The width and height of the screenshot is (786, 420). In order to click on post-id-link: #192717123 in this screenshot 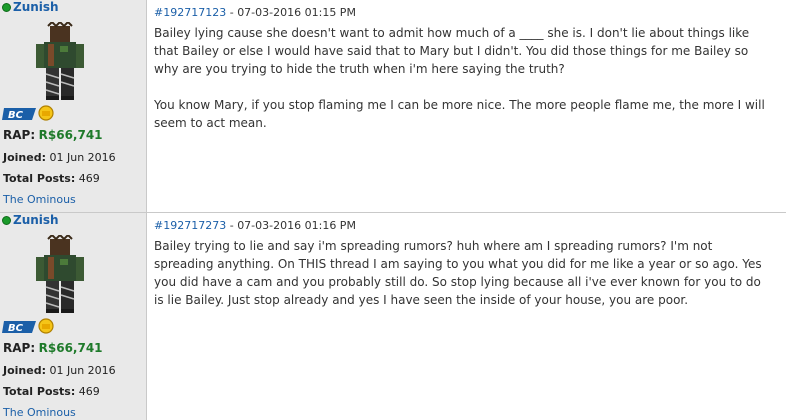, I will do `click(190, 12)`.